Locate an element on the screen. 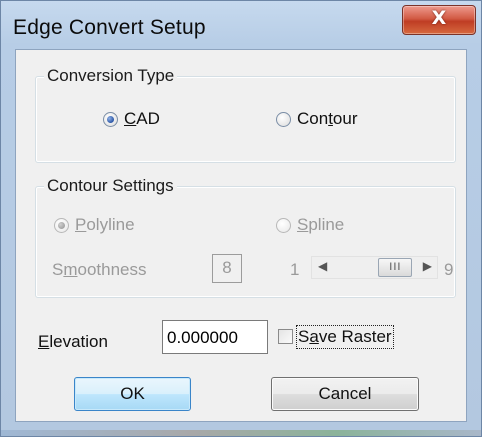  scroll-left-icon: ◀ is located at coordinates (322, 266).